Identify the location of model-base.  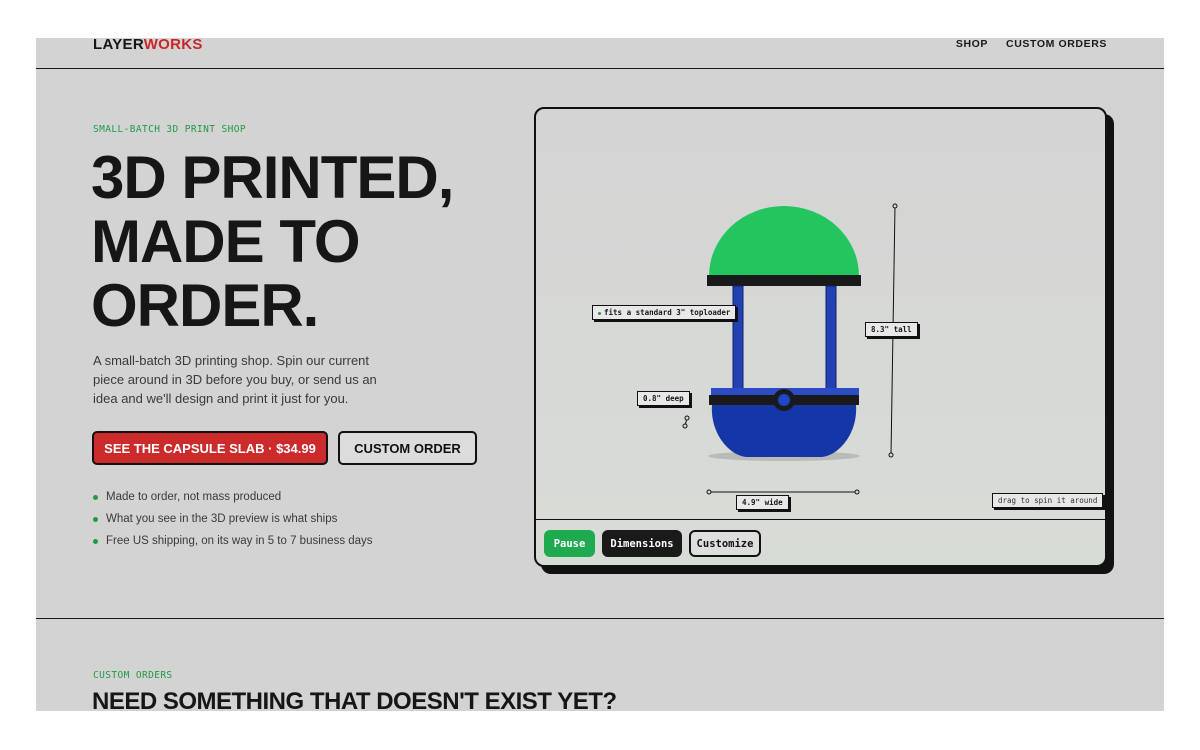
(784, 431).